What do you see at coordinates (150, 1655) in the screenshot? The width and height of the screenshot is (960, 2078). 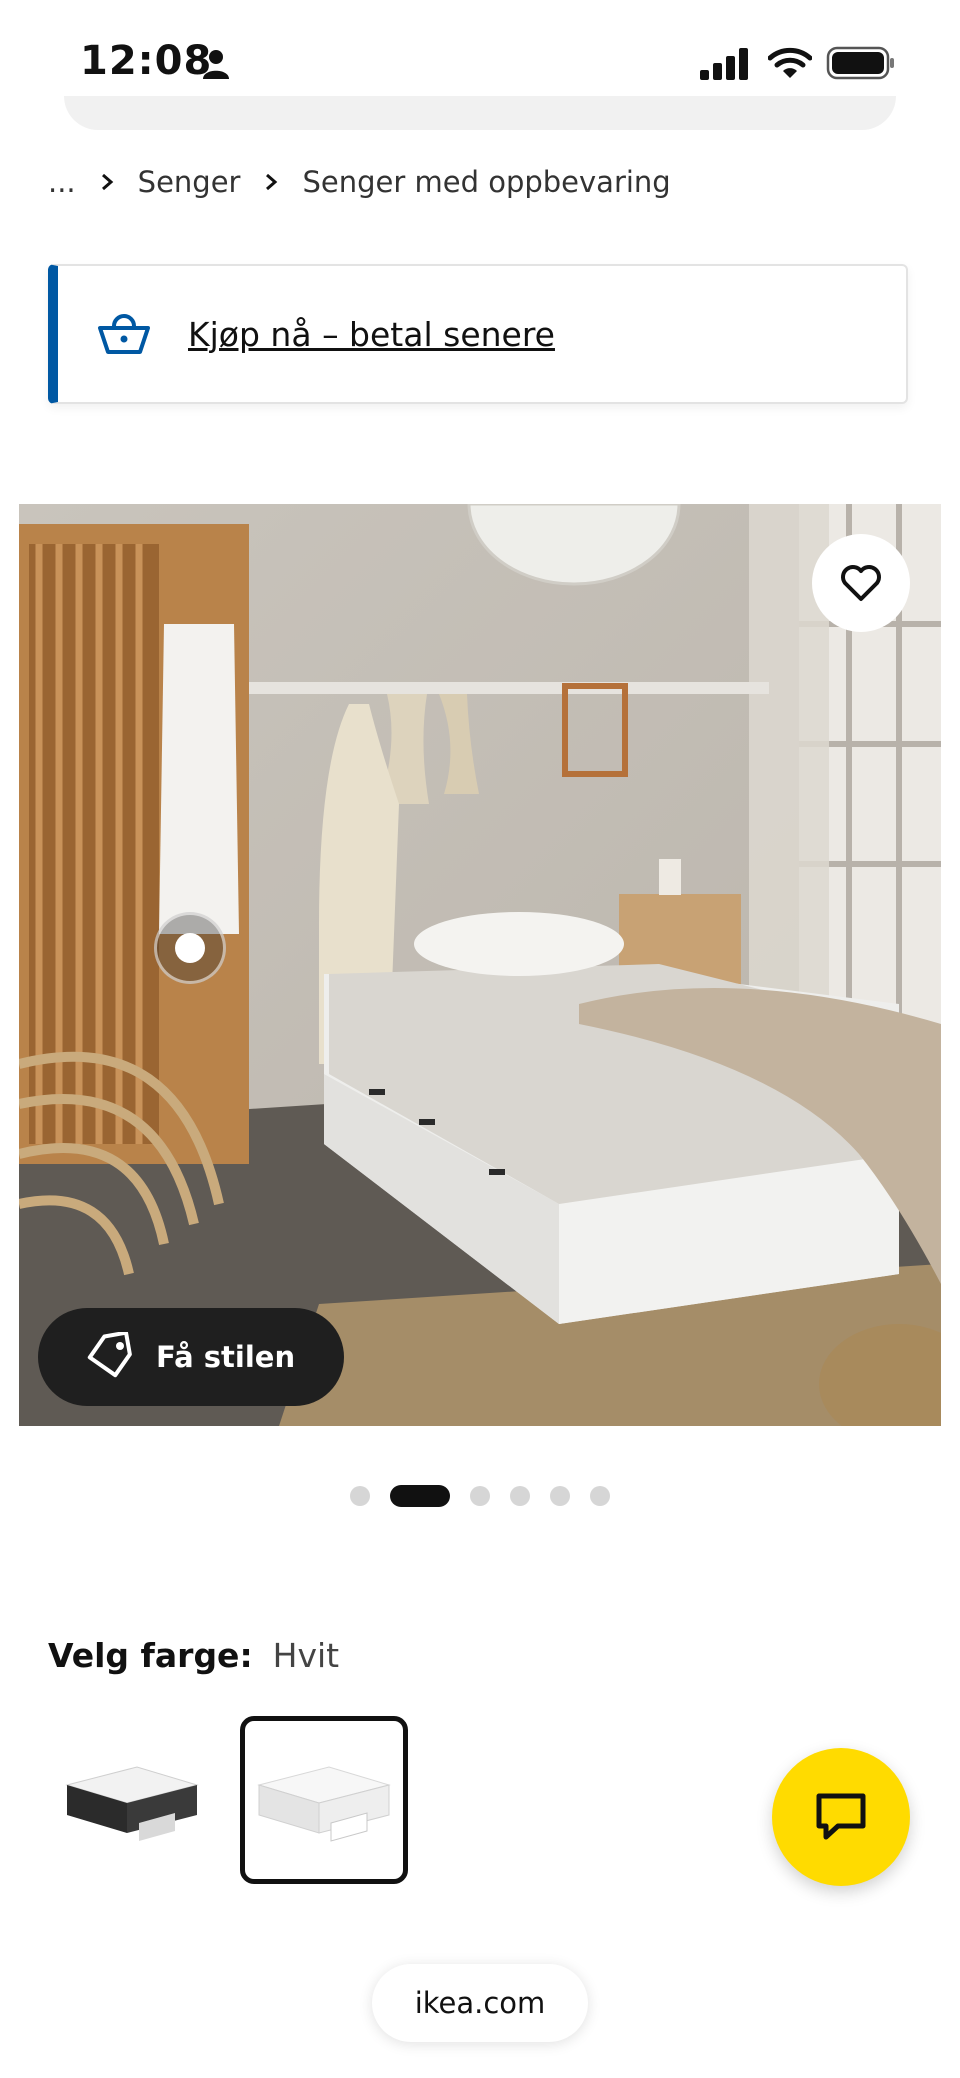 I see `color-label: Velg farge:` at bounding box center [150, 1655].